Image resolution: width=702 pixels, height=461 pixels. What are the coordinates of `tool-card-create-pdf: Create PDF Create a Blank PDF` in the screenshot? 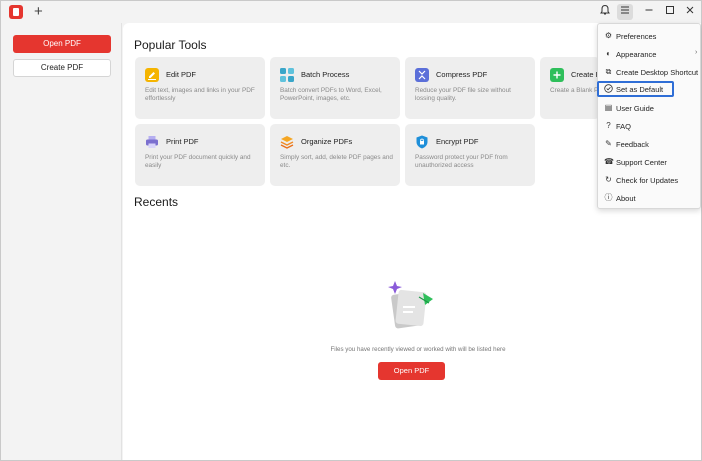 It's located at (570, 88).